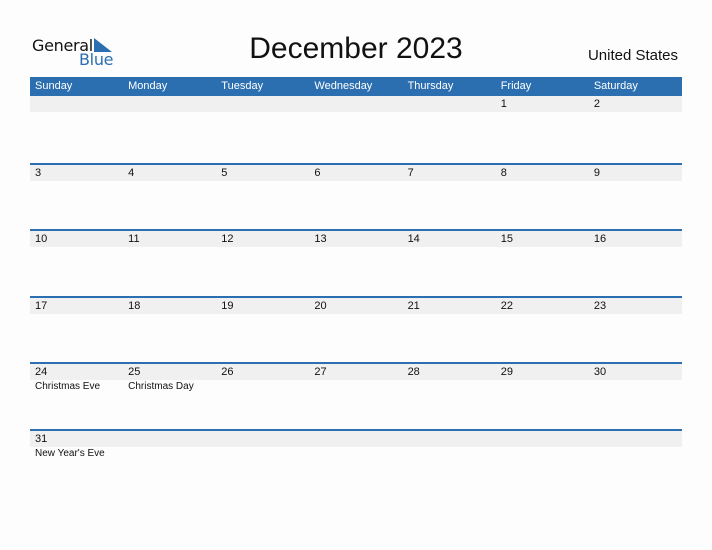  I want to click on day-number: 16, so click(600, 239).